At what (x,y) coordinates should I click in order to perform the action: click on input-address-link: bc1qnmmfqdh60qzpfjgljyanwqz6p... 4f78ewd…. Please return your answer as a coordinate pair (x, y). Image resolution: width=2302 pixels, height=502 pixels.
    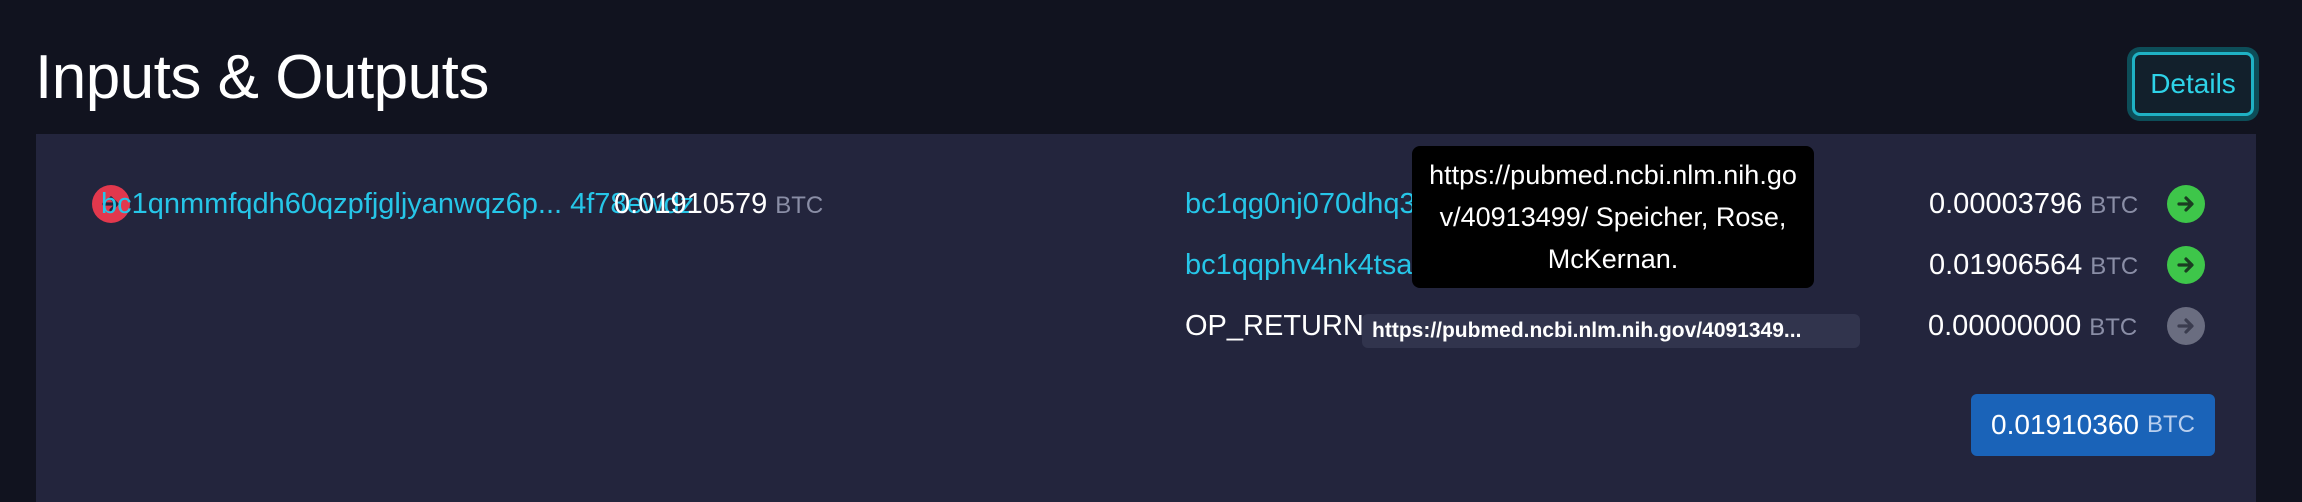
    Looking at the image, I should click on (397, 204).